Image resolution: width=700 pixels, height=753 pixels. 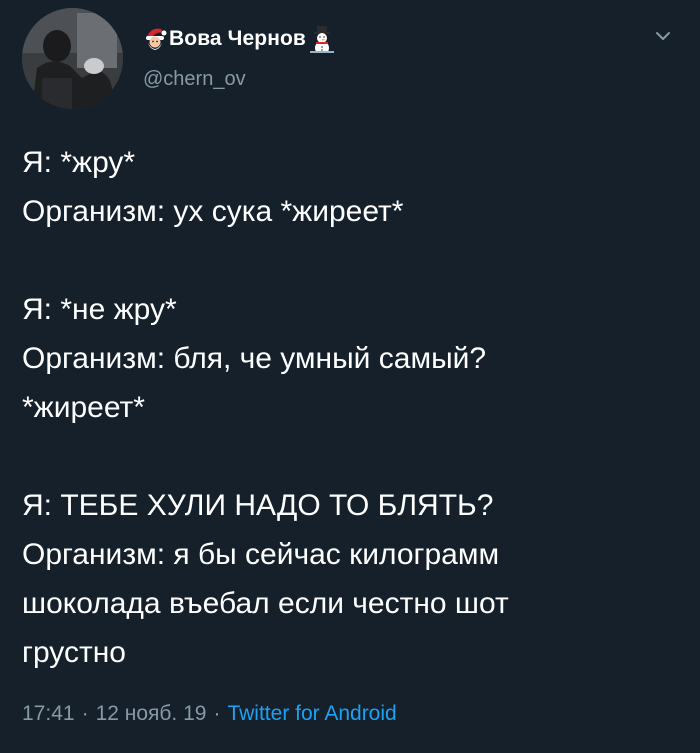 I want to click on tweet-meta: 17:41 · 12 нояб. 19 · Twitter for Android, so click(x=209, y=714).